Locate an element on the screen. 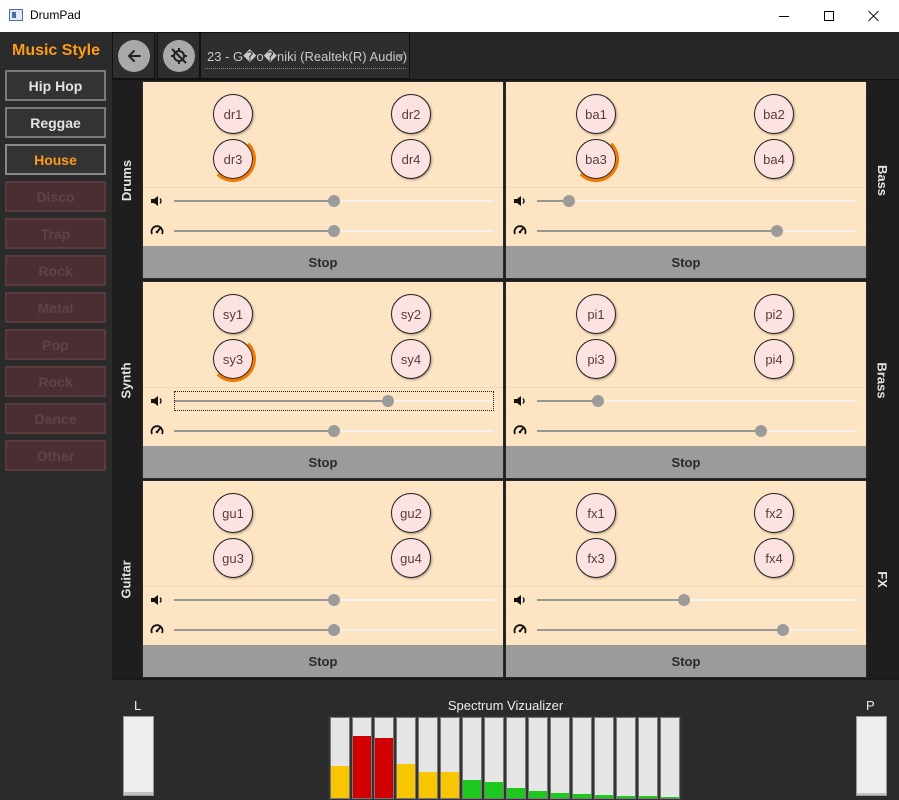 The image size is (899, 800). bass-stop-button: Stop is located at coordinates (686, 262).